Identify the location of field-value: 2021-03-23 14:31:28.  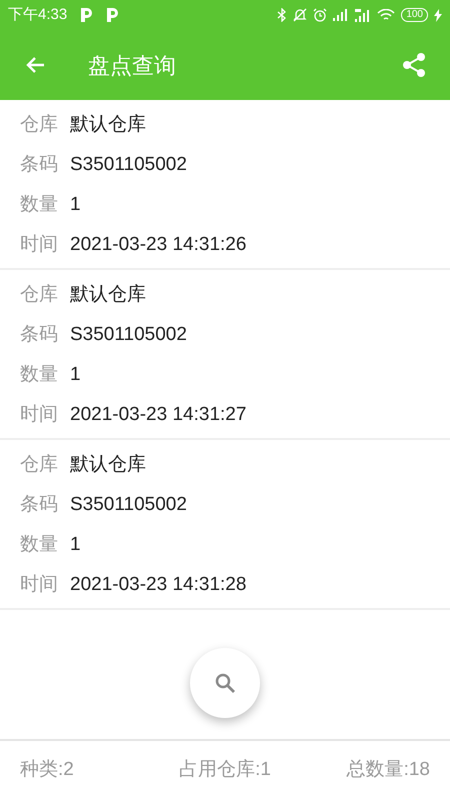
(158, 584).